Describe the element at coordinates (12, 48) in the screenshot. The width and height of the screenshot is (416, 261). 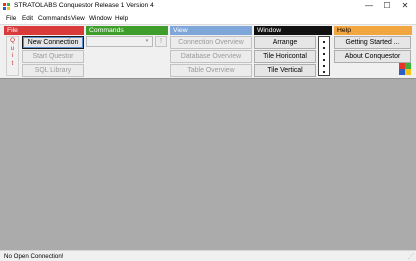
I see `quit-letter: u` at that location.